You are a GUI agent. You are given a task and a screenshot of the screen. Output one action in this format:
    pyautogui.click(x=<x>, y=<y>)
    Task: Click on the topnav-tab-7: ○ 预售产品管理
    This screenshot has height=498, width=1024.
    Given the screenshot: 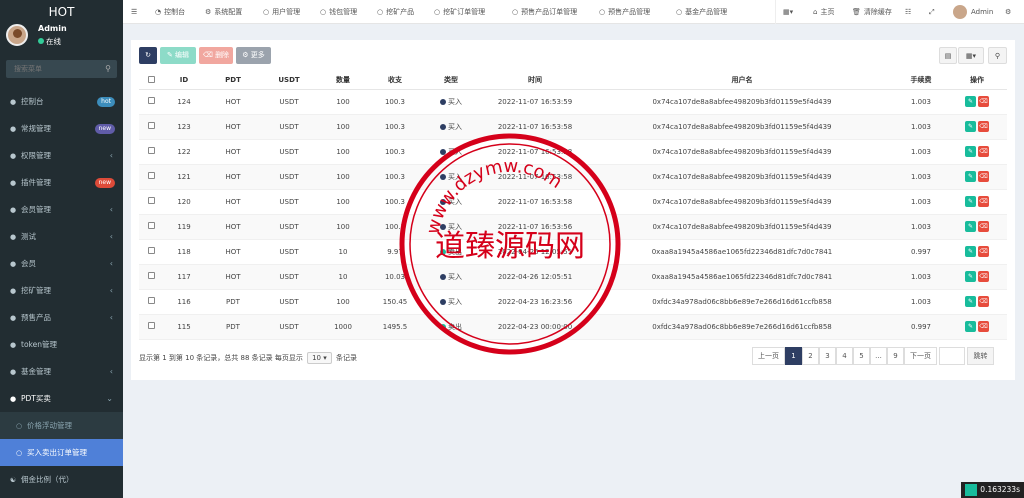 What is the action you would take?
    pyautogui.click(x=624, y=12)
    